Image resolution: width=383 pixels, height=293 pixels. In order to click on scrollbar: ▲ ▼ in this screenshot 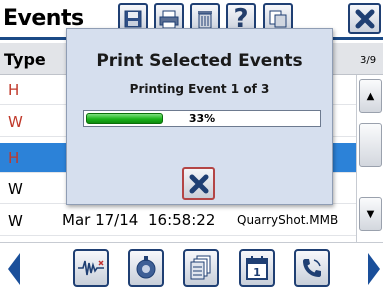, I will do `click(369, 158)`.